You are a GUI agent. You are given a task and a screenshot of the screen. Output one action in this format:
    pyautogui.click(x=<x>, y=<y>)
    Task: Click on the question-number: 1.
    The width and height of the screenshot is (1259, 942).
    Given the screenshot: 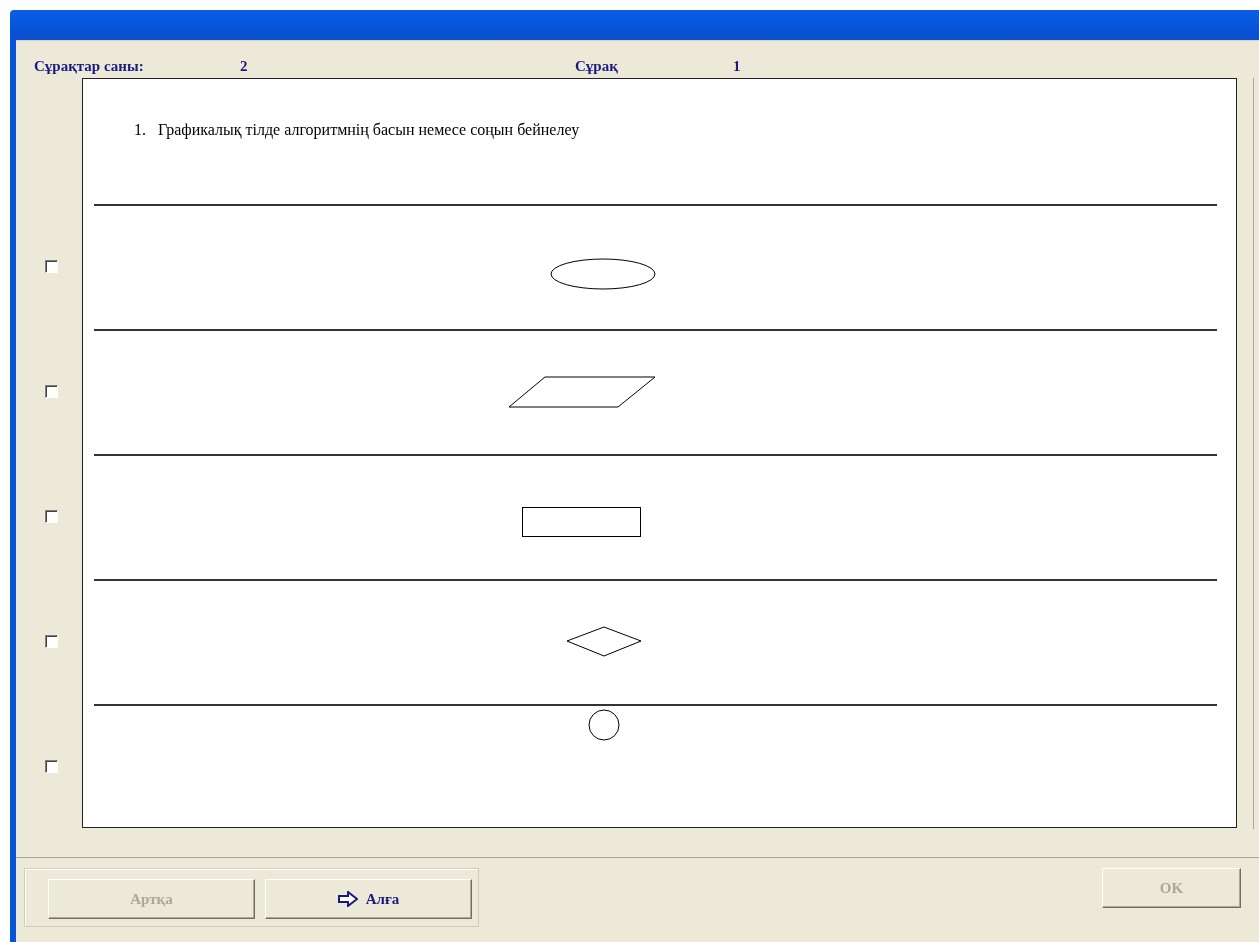 What is the action you would take?
    pyautogui.click(x=140, y=130)
    